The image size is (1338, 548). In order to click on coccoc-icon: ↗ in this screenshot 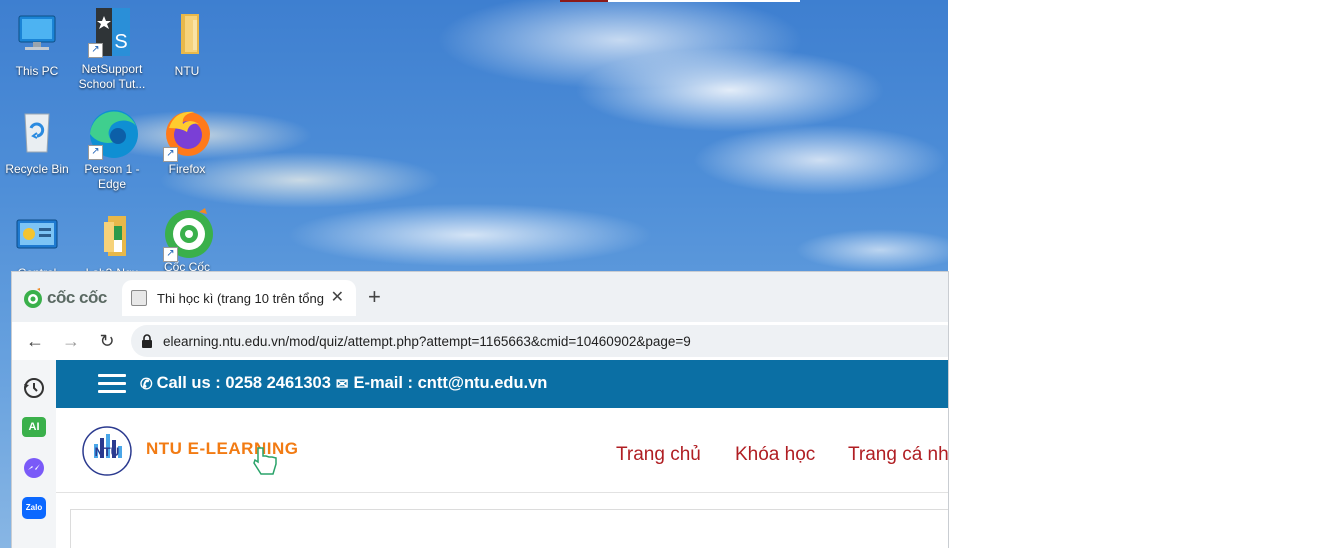, I will do `click(188, 234)`.